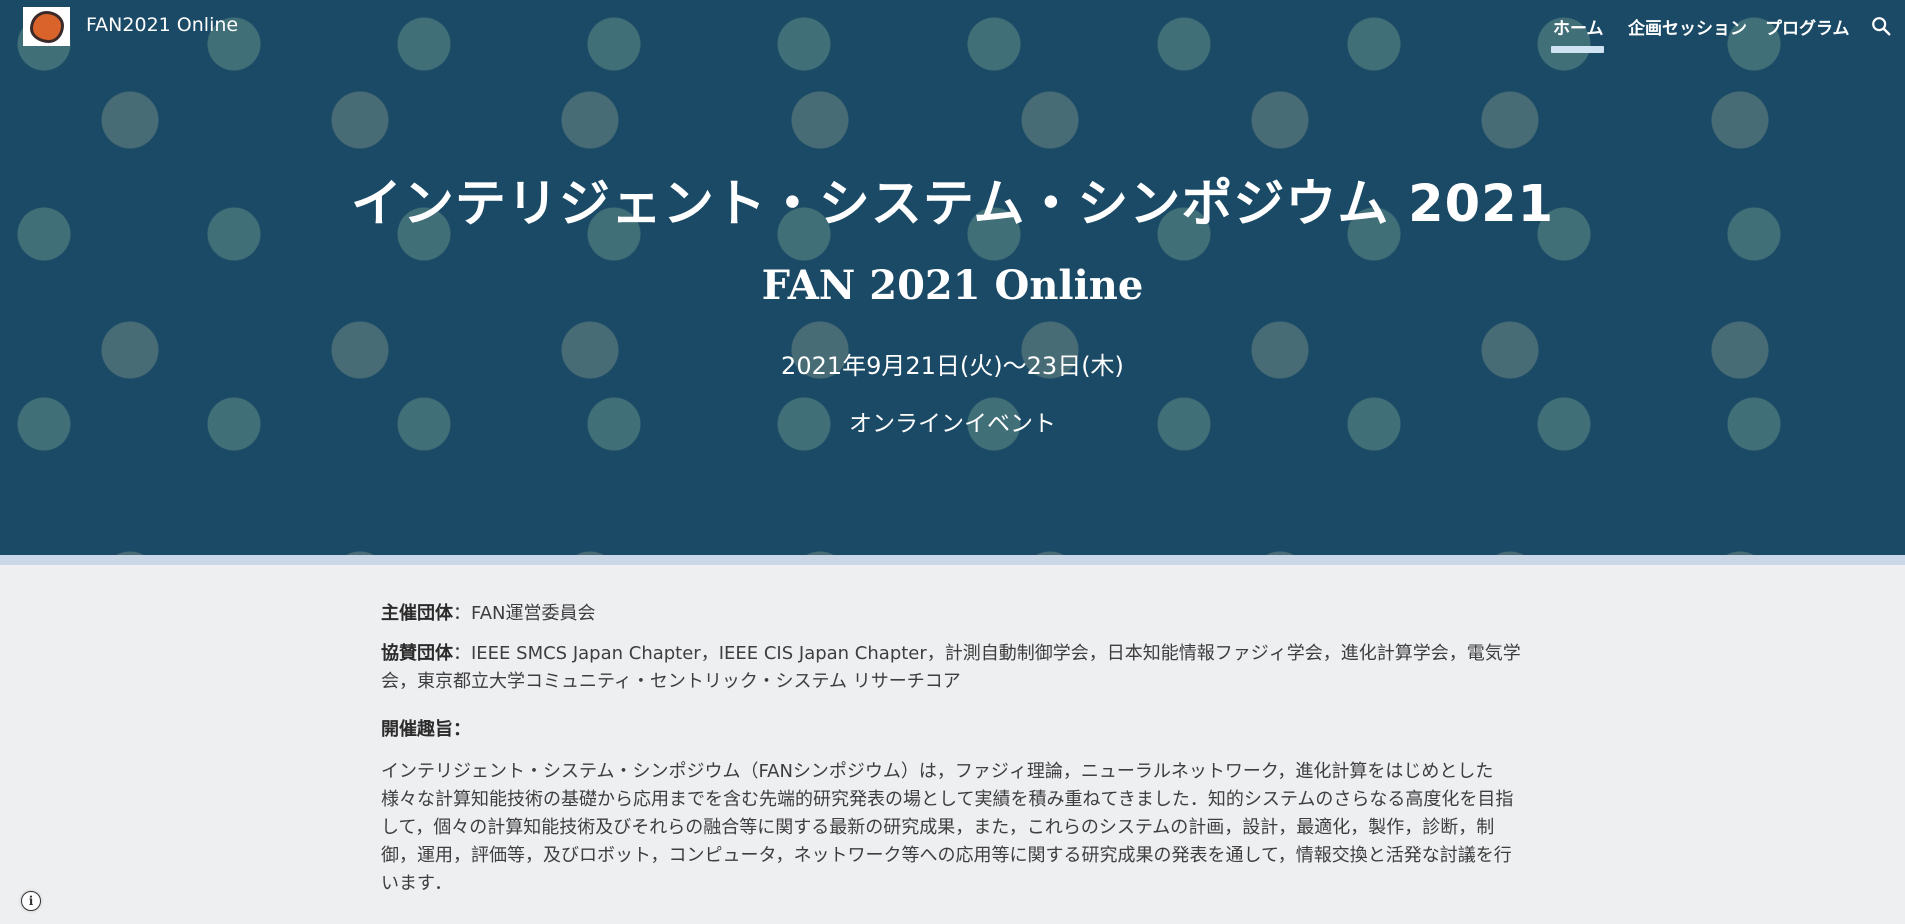 This screenshot has width=1905, height=924. I want to click on nav-home: ホーム, so click(1578, 26).